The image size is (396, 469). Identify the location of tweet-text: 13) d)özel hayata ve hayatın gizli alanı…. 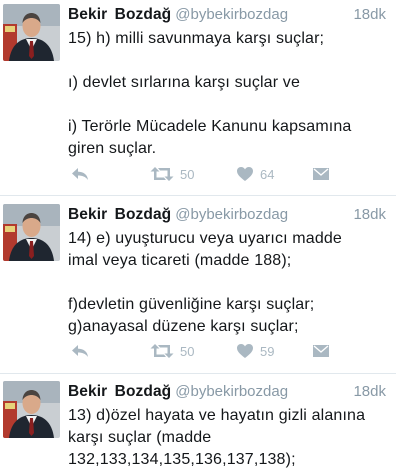
(217, 437).